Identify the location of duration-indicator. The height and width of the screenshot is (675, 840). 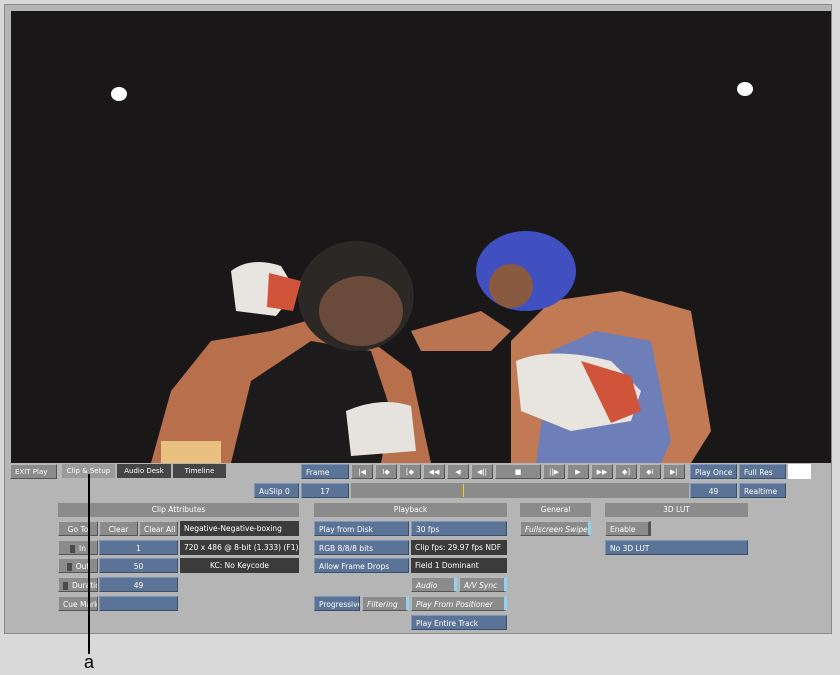
(65, 586).